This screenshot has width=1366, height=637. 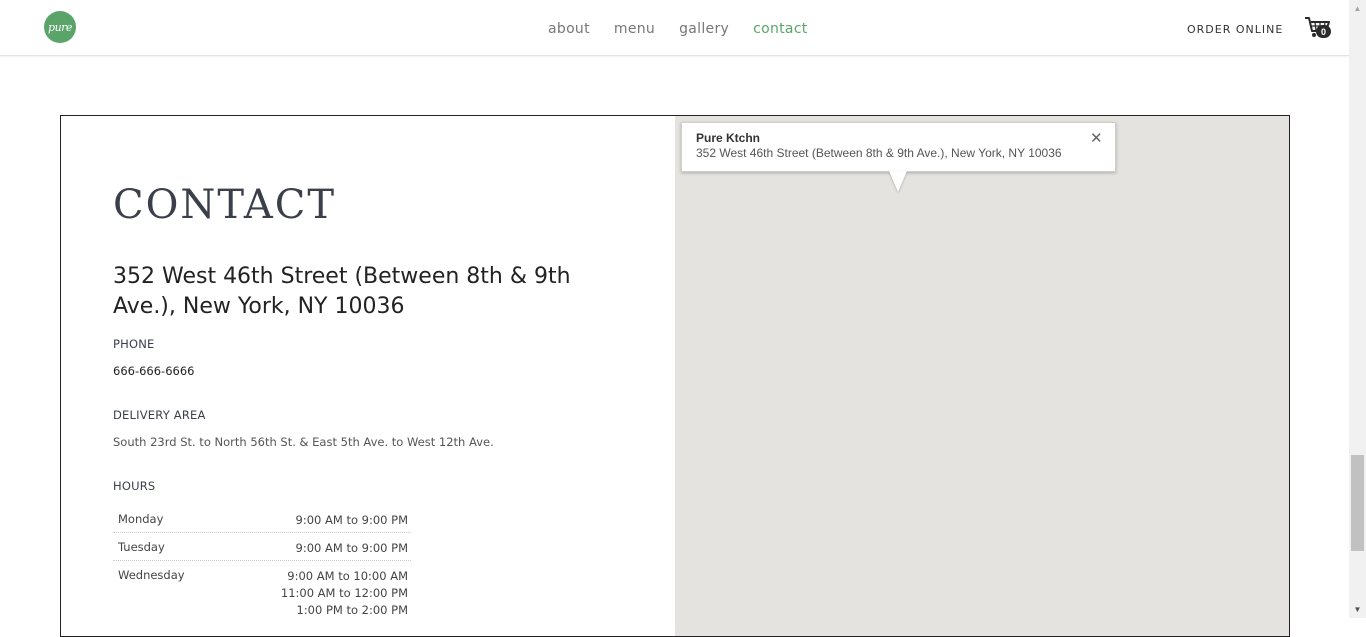 I want to click on nav-about: about, so click(x=569, y=29).